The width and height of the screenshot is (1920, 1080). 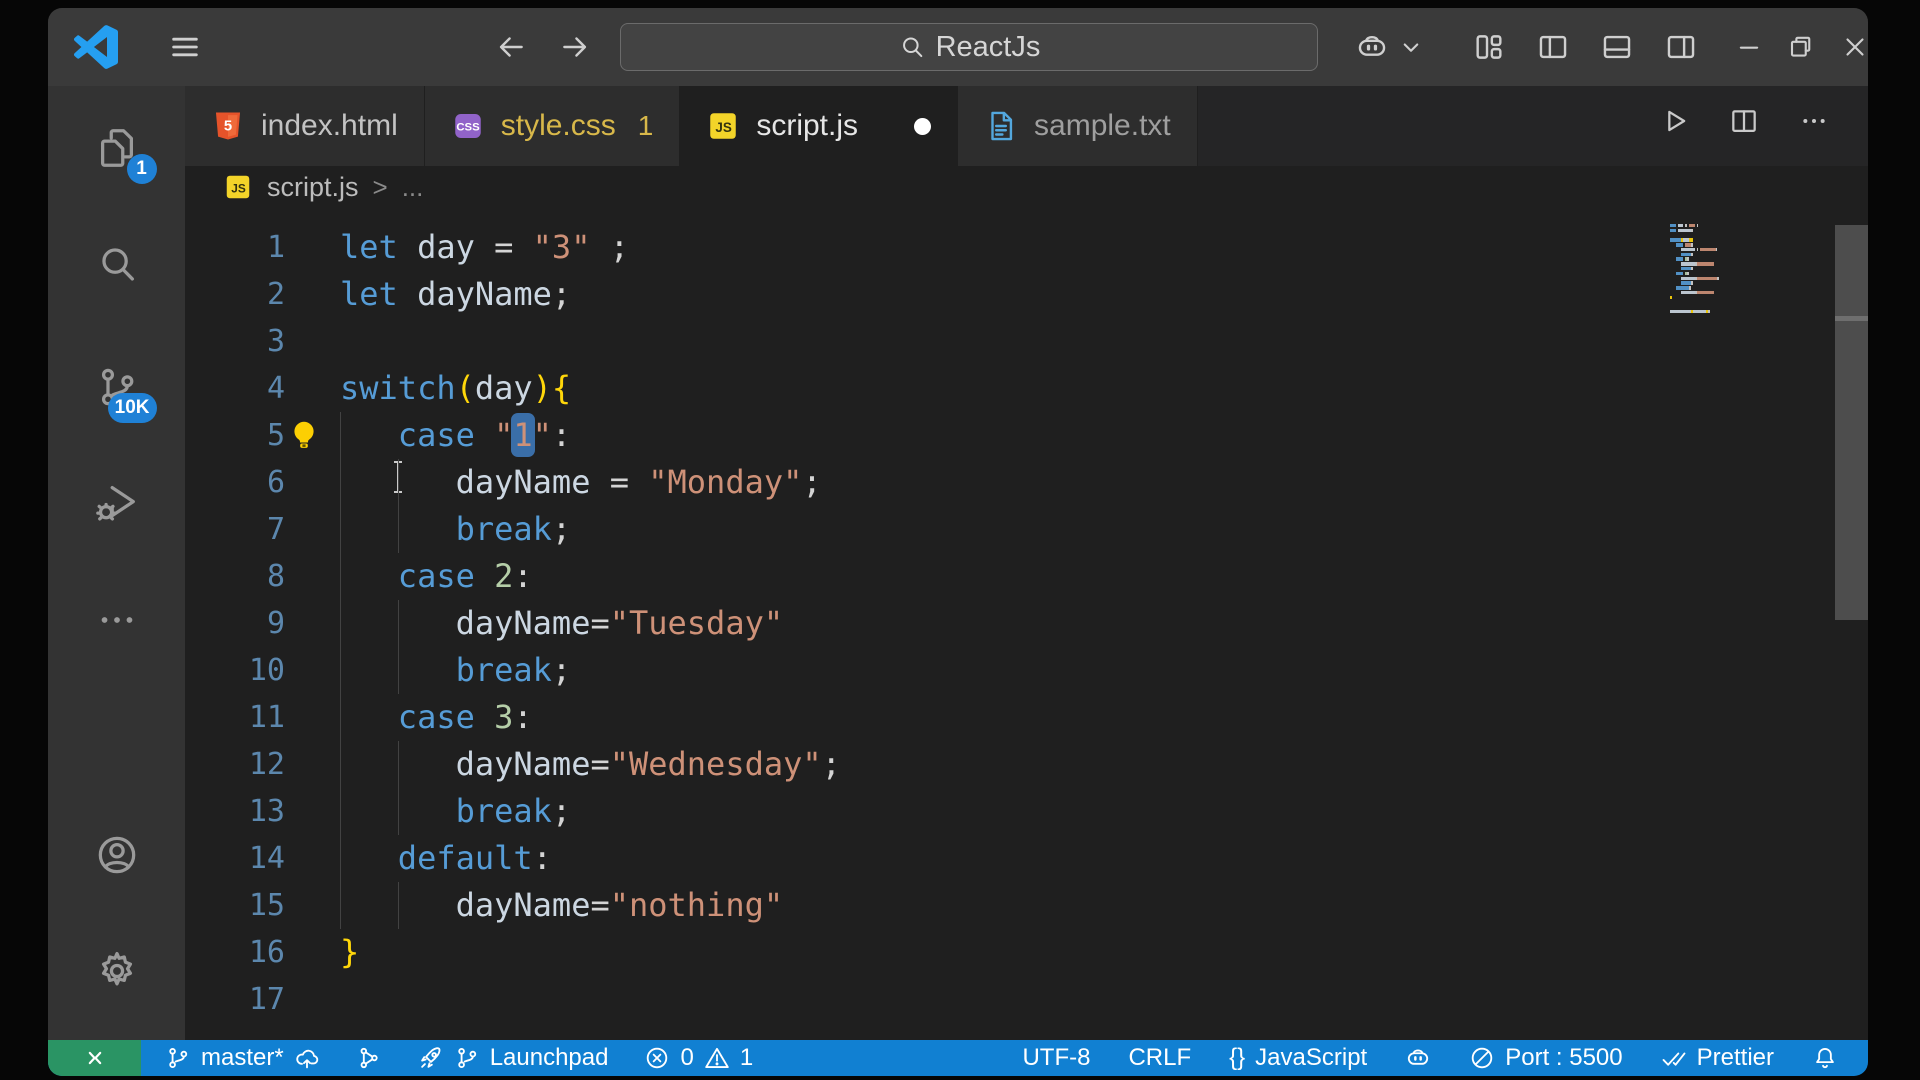 What do you see at coordinates (552, 126) in the screenshot?
I see `tab-style-css: CSS style.css 1` at bounding box center [552, 126].